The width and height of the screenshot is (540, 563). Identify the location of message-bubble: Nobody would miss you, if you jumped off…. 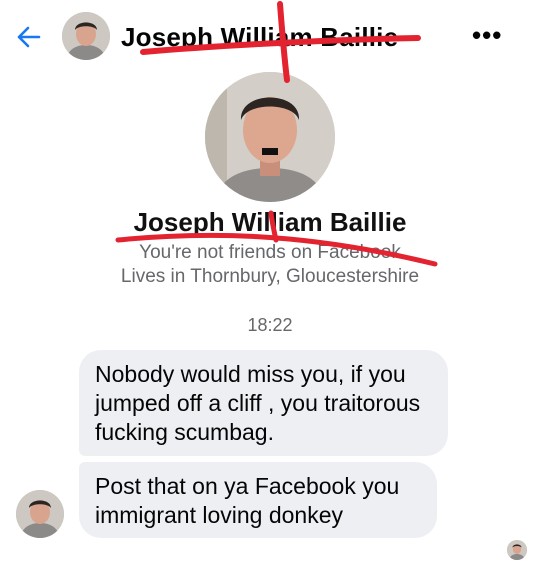
(263, 403).